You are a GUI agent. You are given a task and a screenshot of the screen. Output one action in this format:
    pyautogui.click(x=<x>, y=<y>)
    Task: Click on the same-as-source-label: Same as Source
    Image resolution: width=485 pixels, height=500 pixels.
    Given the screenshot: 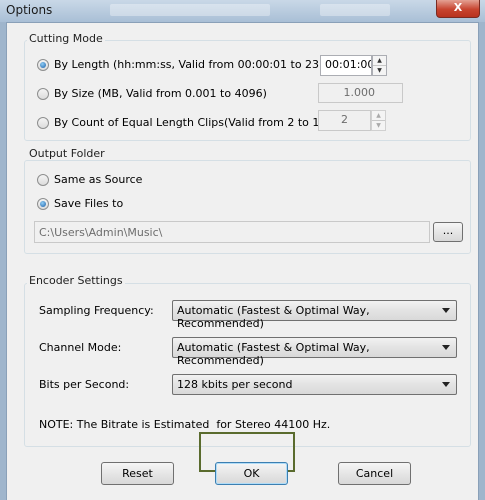 What is the action you would take?
    pyautogui.click(x=98, y=179)
    